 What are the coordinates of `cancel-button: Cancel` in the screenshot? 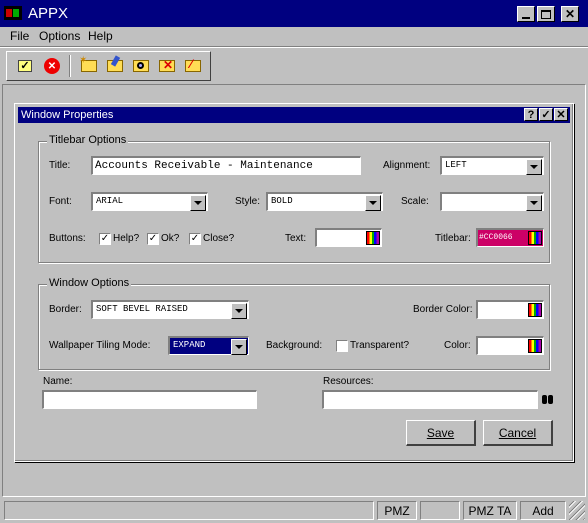 It's located at (518, 433).